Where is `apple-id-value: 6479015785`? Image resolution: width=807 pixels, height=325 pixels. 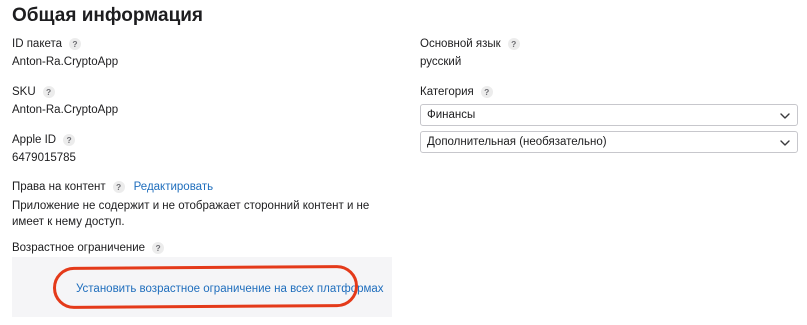
apple-id-value: 6479015785 is located at coordinates (44, 158).